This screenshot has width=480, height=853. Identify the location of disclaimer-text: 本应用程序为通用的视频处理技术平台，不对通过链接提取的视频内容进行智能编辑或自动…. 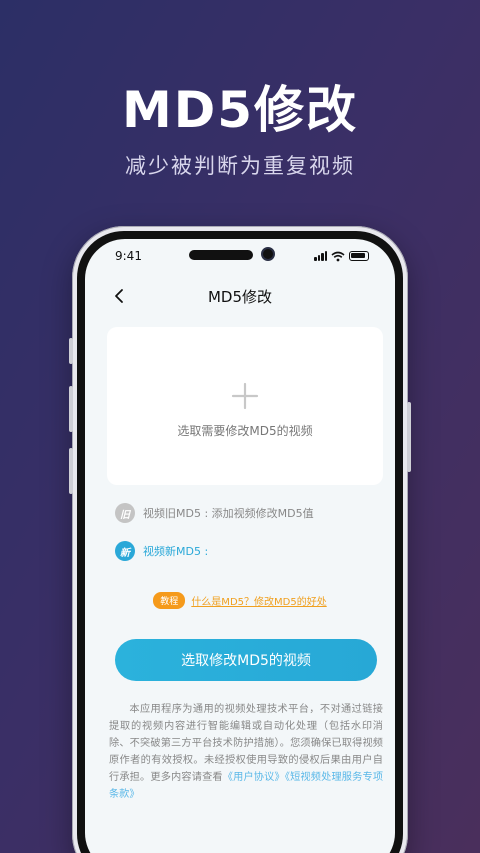
(246, 752).